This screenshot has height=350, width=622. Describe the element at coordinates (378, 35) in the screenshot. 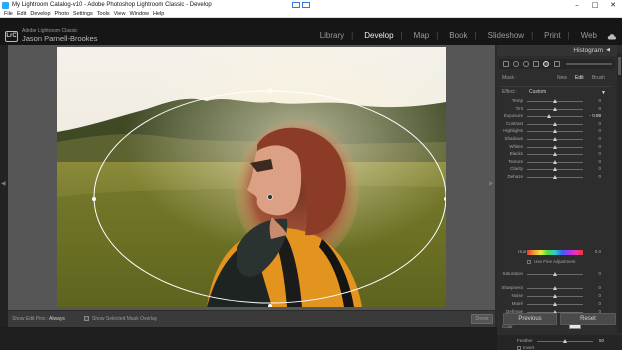

I see `module-develop: Develop` at that location.